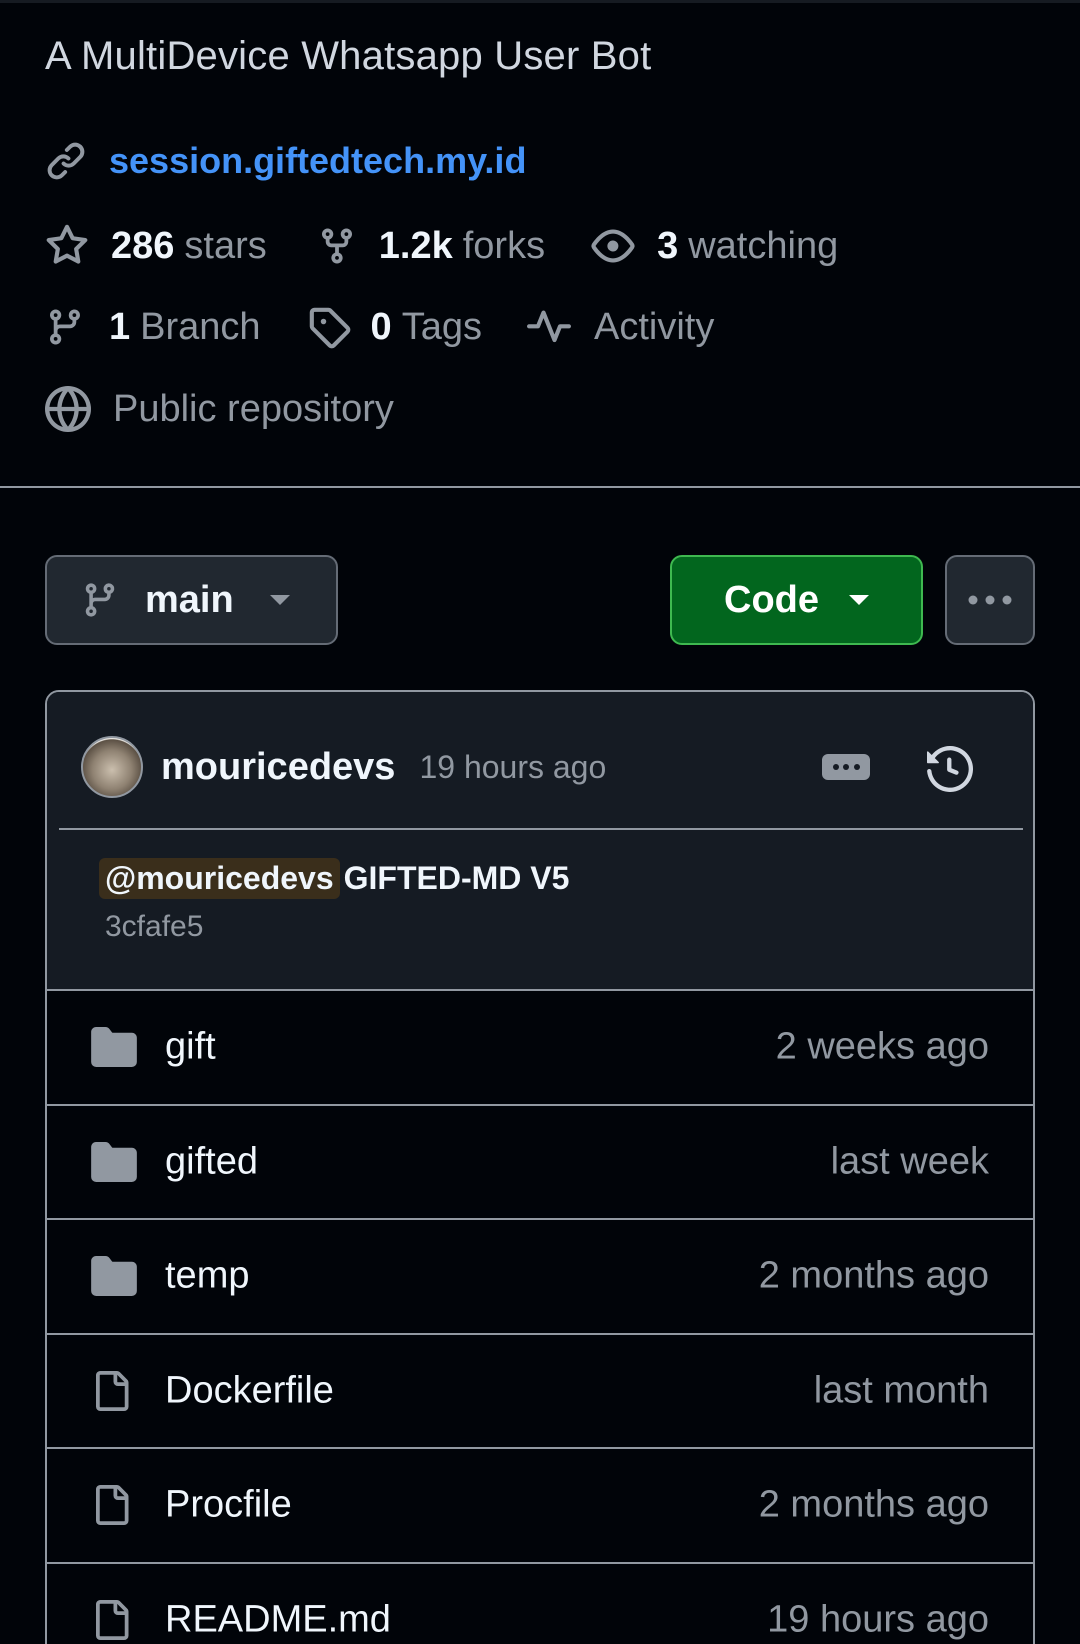  I want to click on file-updated: 19 hours ago, so click(878, 1619).